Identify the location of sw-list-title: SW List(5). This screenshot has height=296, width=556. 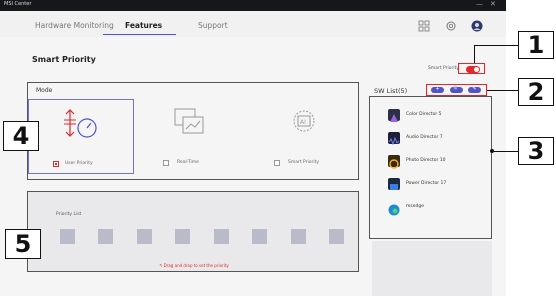
(391, 91).